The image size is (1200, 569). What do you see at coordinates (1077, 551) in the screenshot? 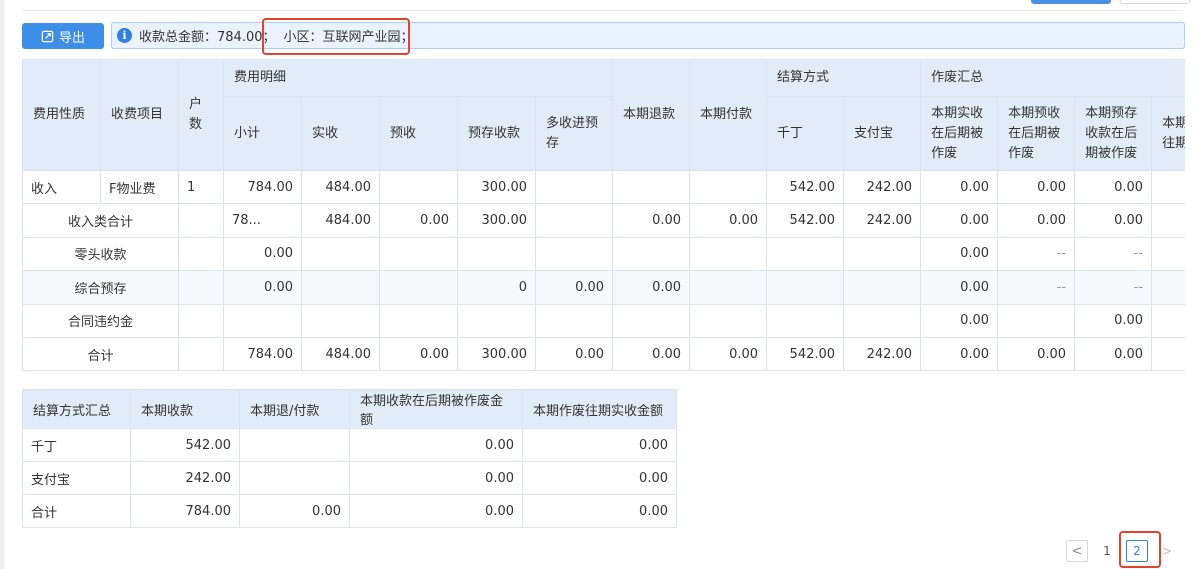
I see `pagination-prev-button: <` at bounding box center [1077, 551].